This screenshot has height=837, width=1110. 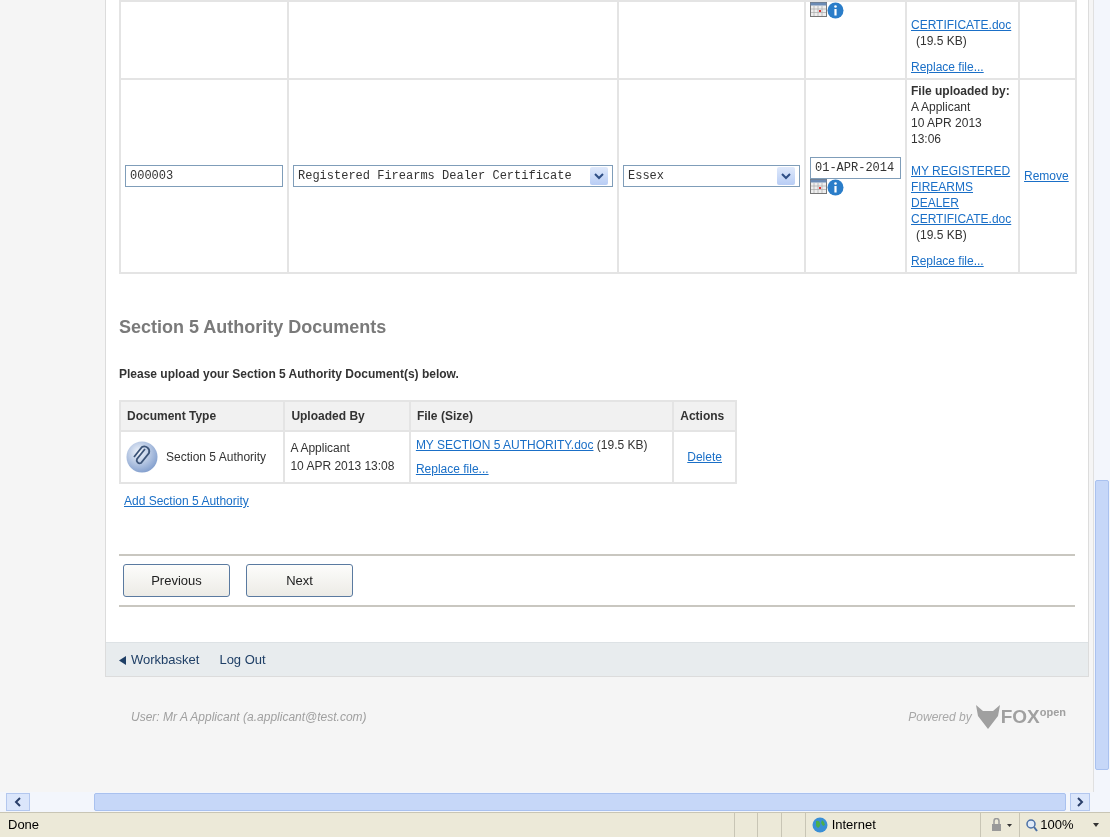 I want to click on scroll-left-button, so click(x=18, y=802).